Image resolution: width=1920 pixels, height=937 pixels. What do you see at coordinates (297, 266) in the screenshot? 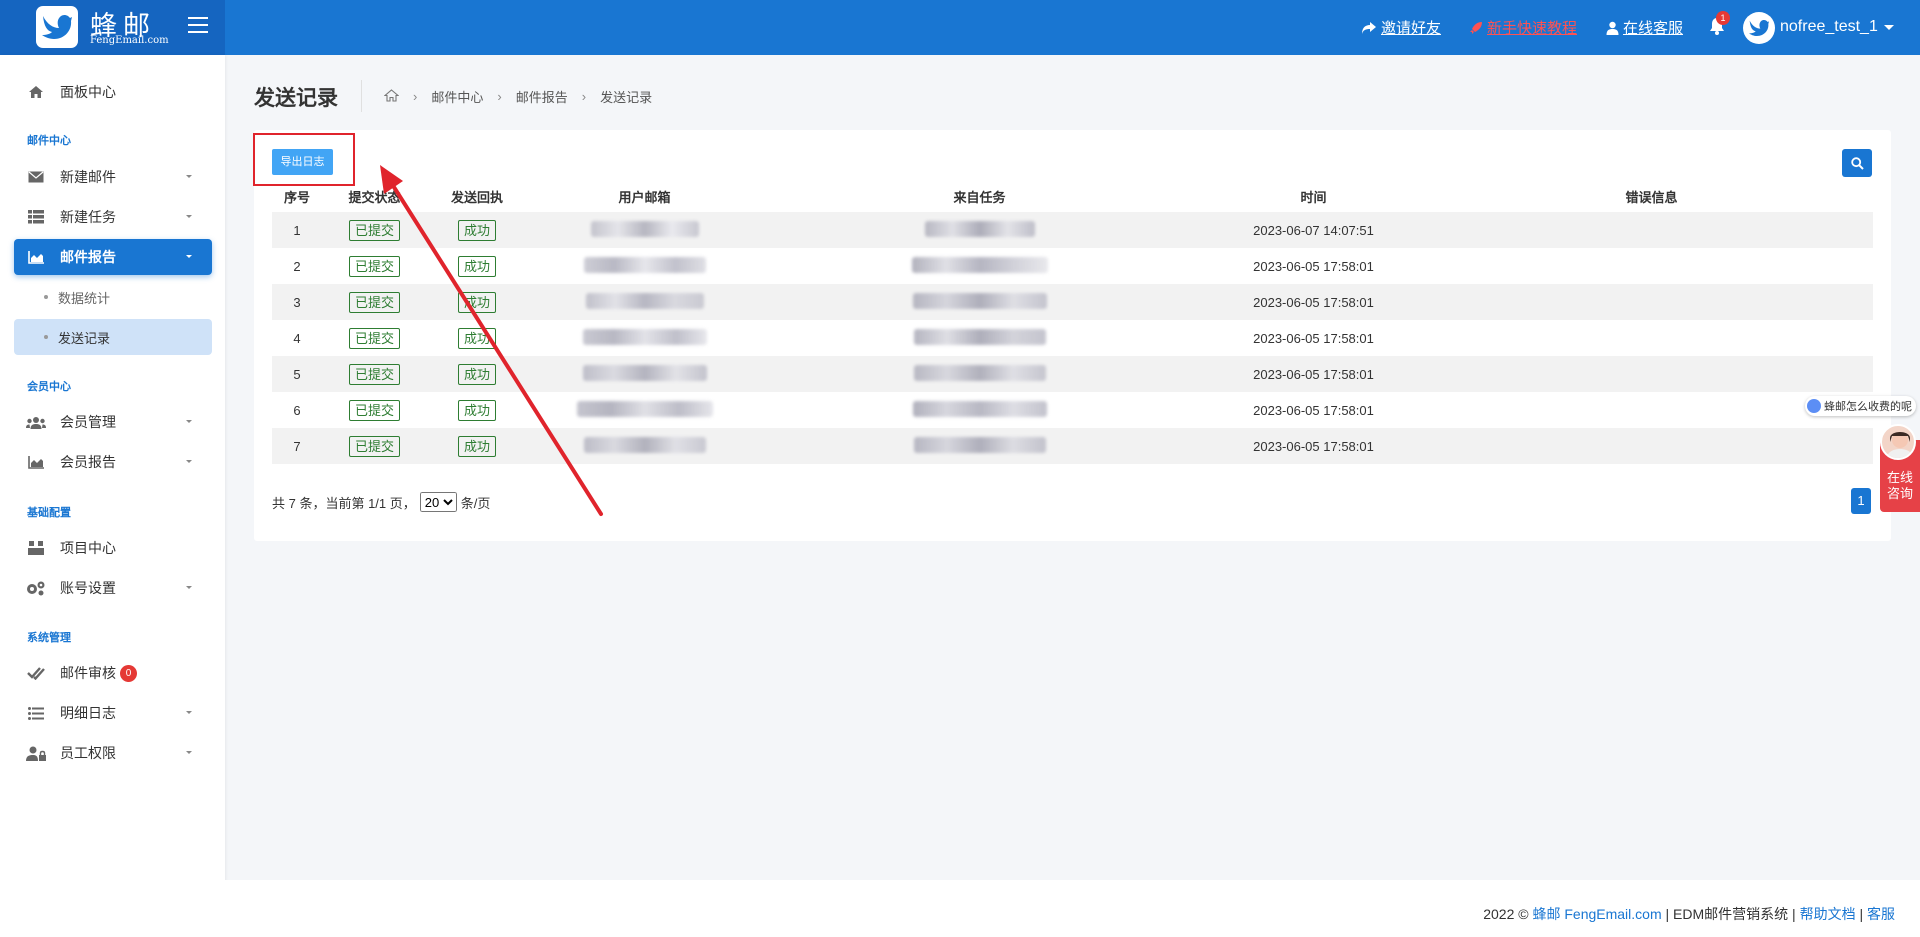
I see `cell-no: 2` at bounding box center [297, 266].